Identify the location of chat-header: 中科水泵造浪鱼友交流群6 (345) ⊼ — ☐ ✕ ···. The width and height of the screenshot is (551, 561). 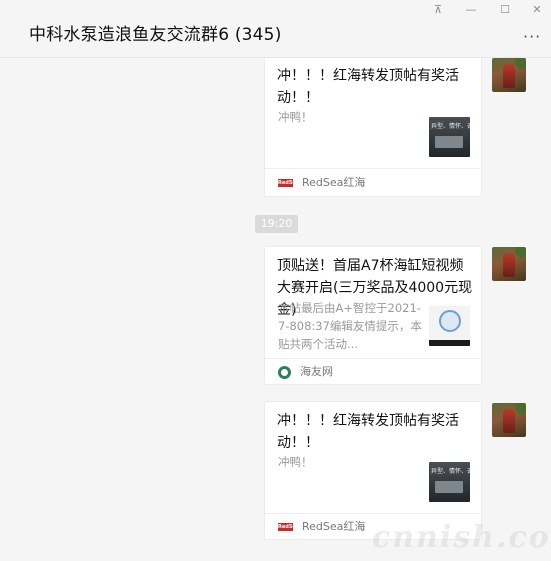
(275, 29).